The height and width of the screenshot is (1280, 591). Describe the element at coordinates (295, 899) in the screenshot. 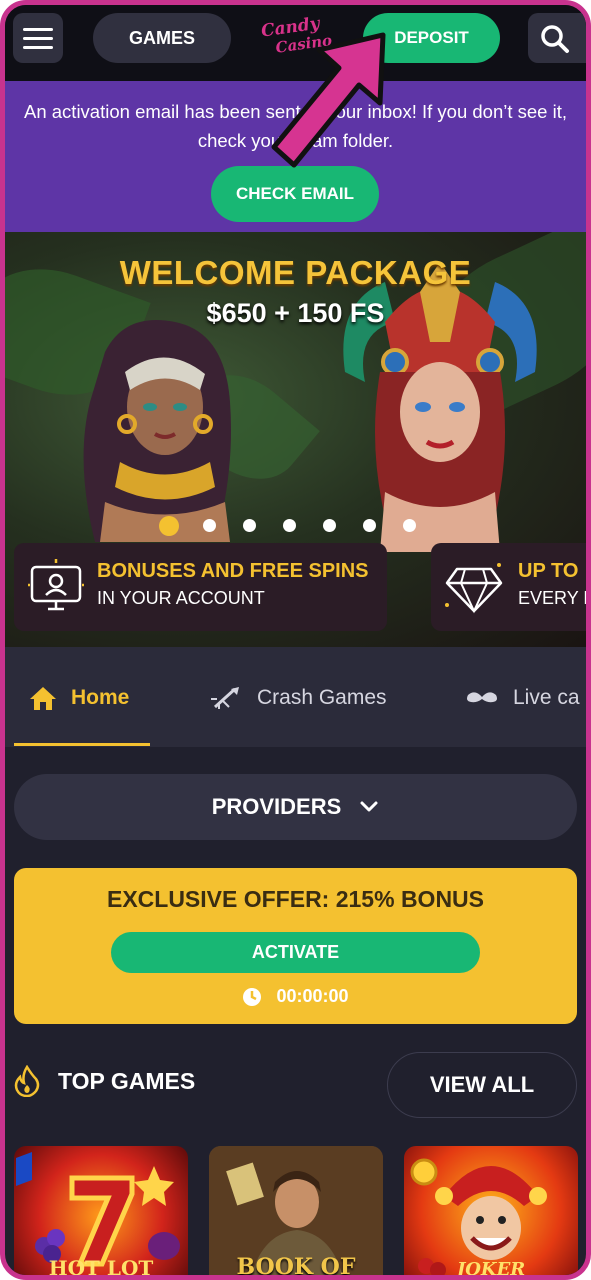

I see `offer-title: EXCLUSIVE OFFER: 215% BONUS` at that location.